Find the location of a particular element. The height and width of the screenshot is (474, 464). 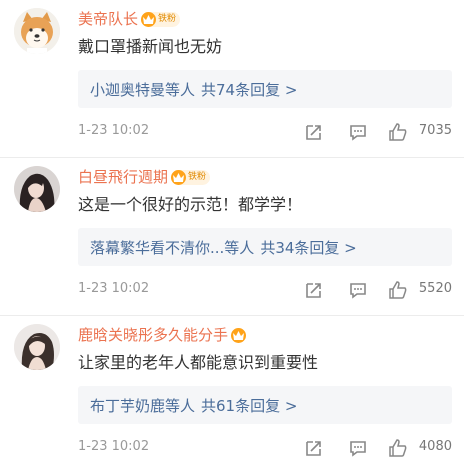

replies-link: 小迦奥特曼等人 共74条回复 > is located at coordinates (265, 89).